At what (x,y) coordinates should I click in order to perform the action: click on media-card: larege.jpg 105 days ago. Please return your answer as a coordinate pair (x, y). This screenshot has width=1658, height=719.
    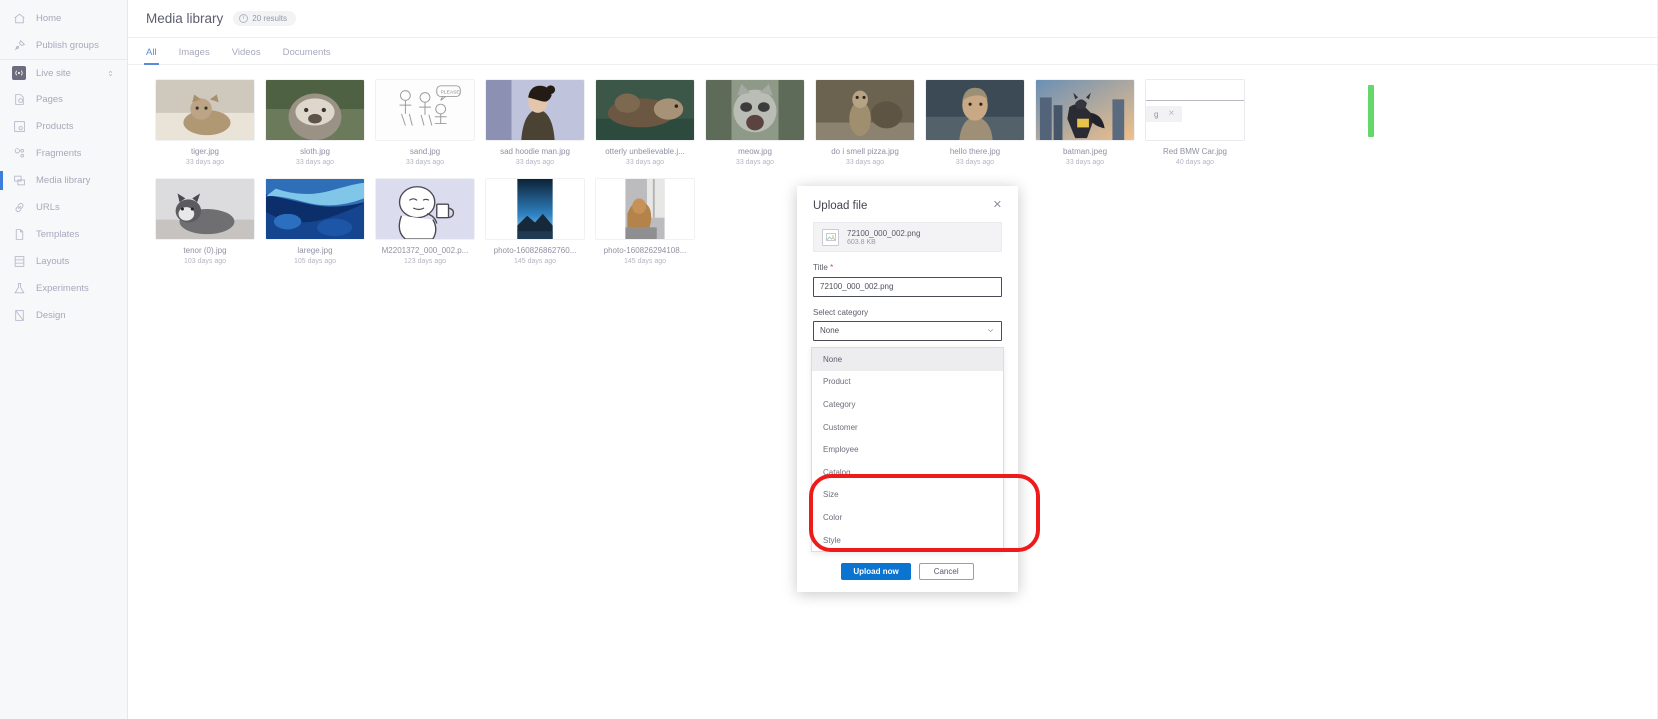
    Looking at the image, I should click on (315, 221).